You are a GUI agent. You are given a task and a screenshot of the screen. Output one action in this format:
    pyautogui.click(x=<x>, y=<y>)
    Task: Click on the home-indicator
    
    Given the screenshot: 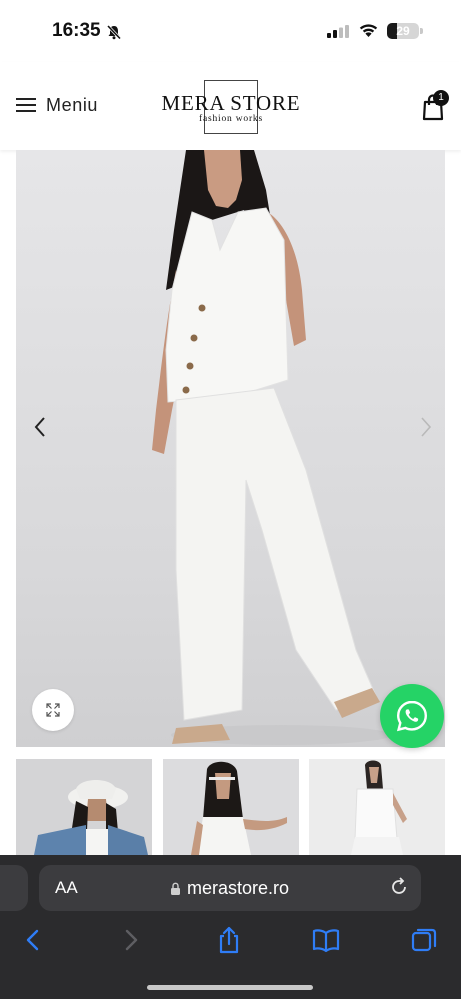 What is the action you would take?
    pyautogui.click(x=230, y=987)
    